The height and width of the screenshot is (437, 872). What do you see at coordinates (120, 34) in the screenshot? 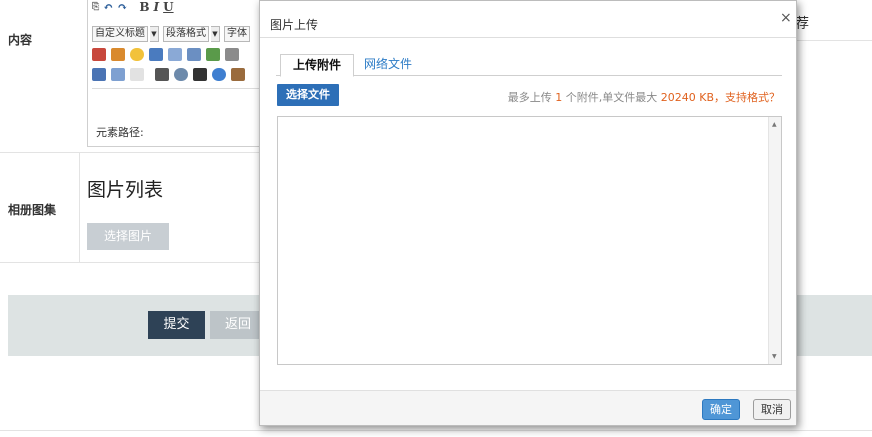
I see `custom-title-select: 自定义标题` at bounding box center [120, 34].